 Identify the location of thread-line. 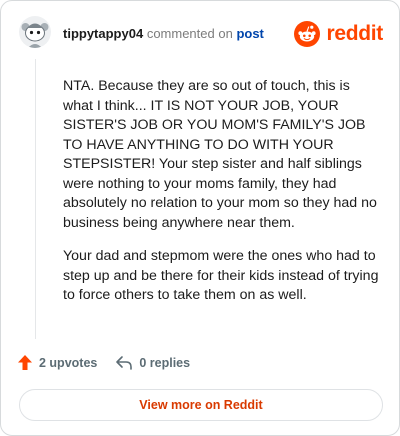
(35, 199).